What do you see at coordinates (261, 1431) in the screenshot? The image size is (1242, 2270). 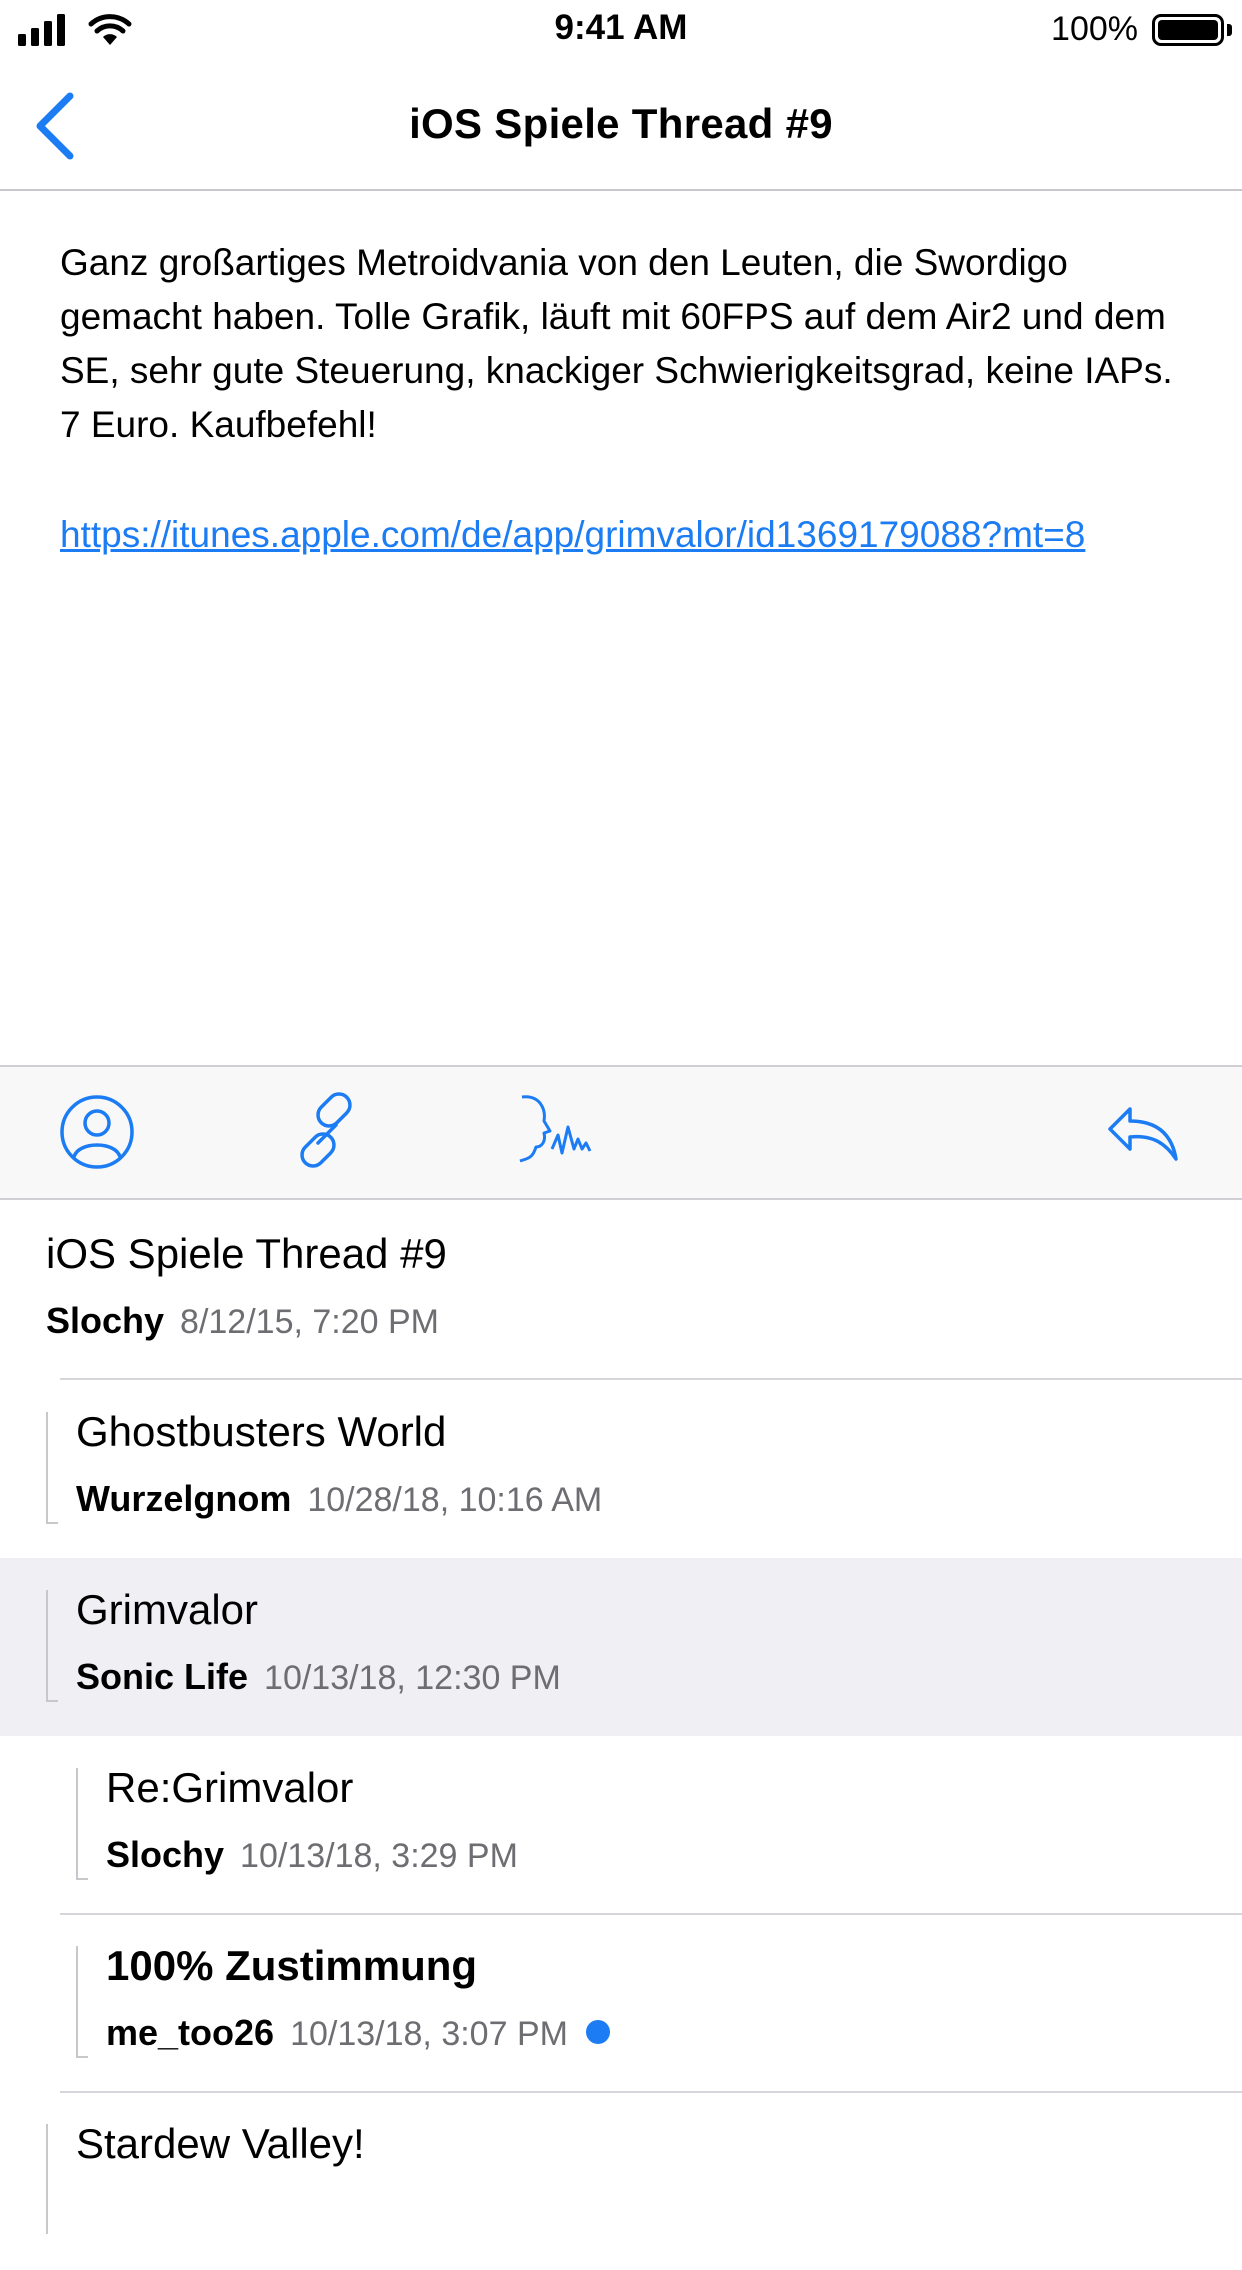 I see `thread-title: Ghostbusters World` at bounding box center [261, 1431].